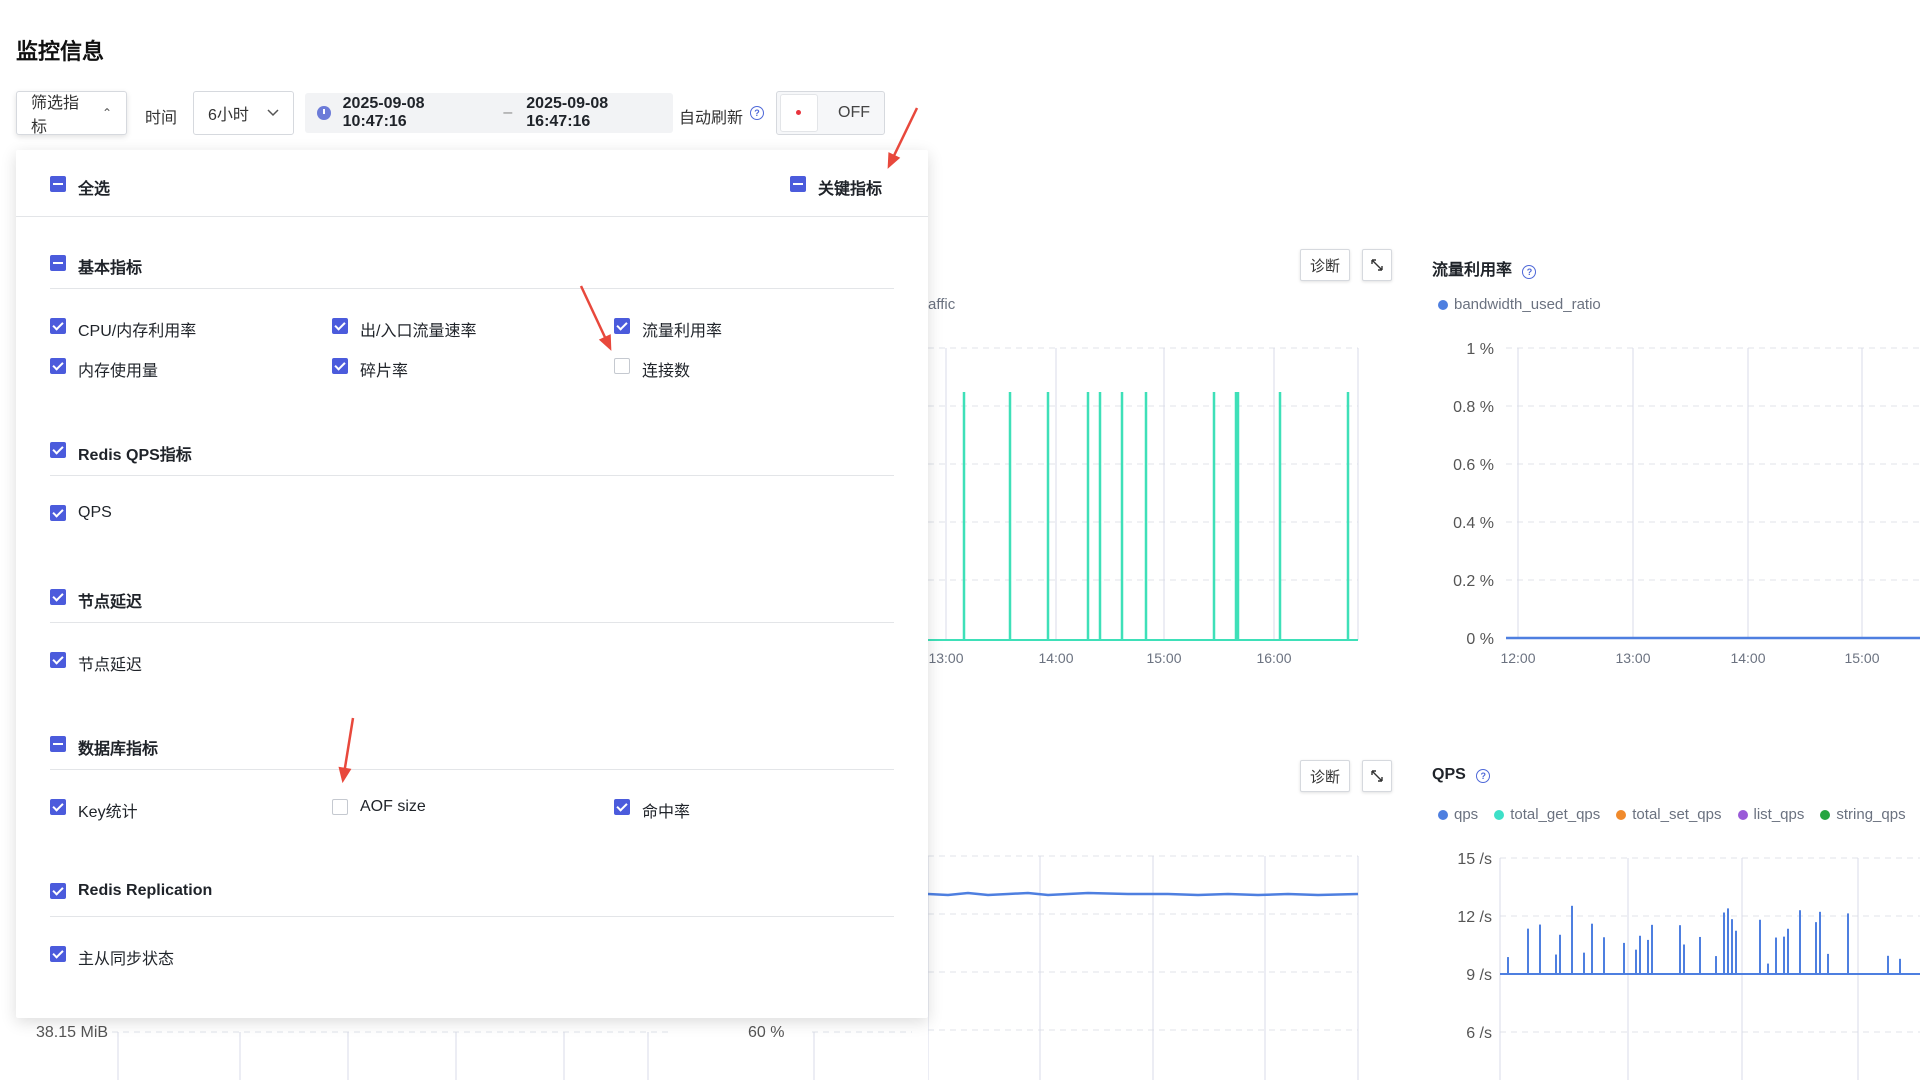 The image size is (1920, 1080). What do you see at coordinates (95, 513) in the screenshot?
I see `item-label: QPS` at bounding box center [95, 513].